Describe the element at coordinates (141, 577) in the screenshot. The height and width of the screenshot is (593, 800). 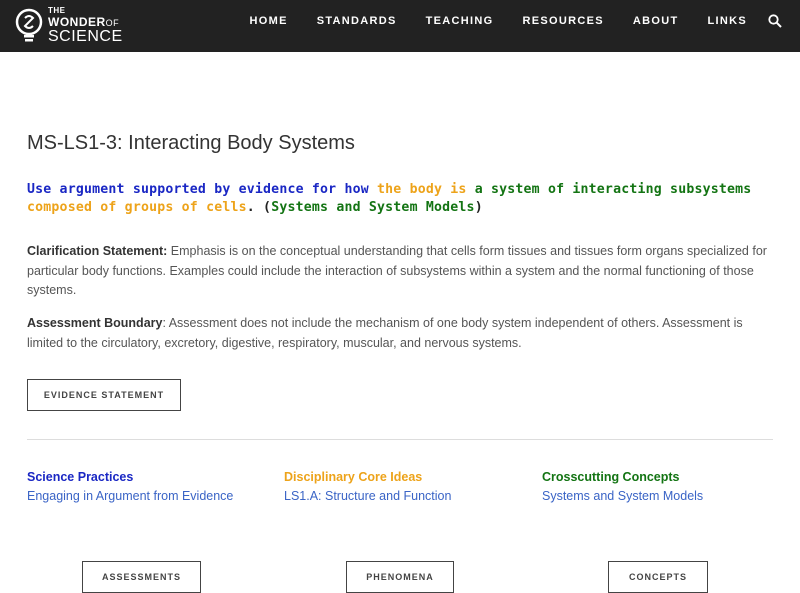
I see `assessments-button: ASSESSMENTS` at that location.